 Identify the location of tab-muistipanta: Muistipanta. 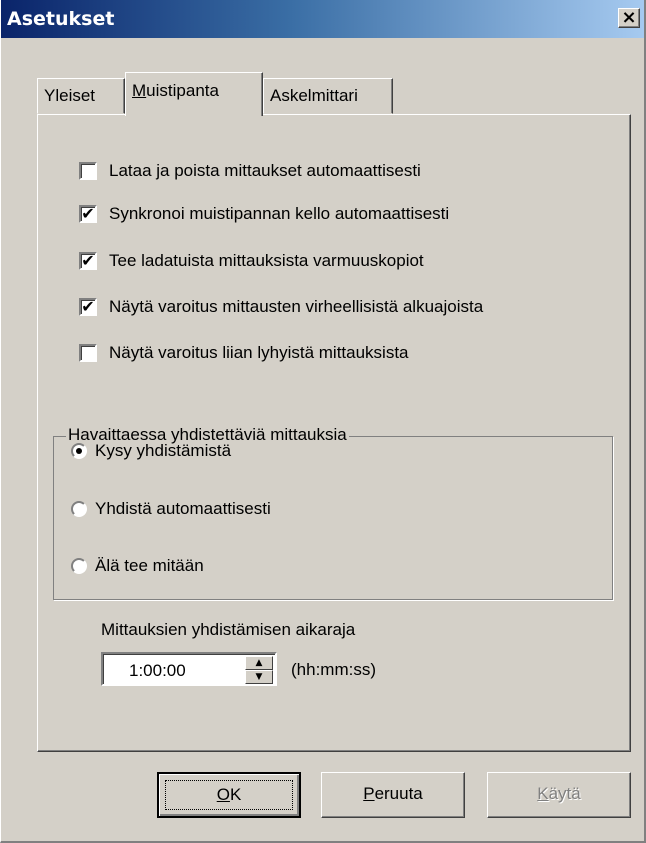
(194, 94).